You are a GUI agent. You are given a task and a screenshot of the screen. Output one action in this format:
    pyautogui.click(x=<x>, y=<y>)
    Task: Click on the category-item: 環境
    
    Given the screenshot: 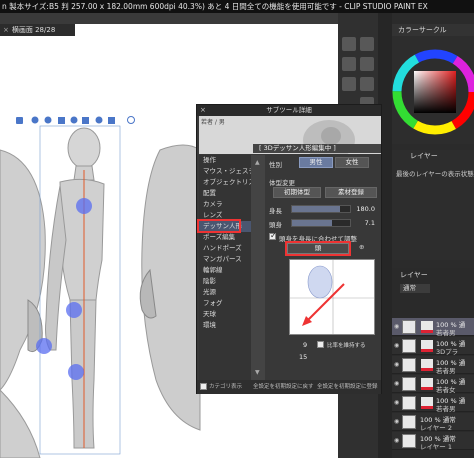 What is the action you would take?
    pyautogui.click(x=225, y=325)
    